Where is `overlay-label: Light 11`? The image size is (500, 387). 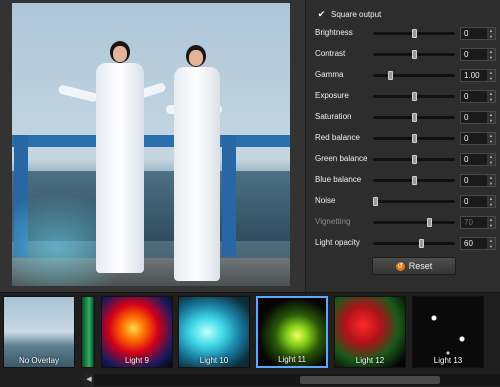 overlay-label: Light 11 is located at coordinates (292, 359).